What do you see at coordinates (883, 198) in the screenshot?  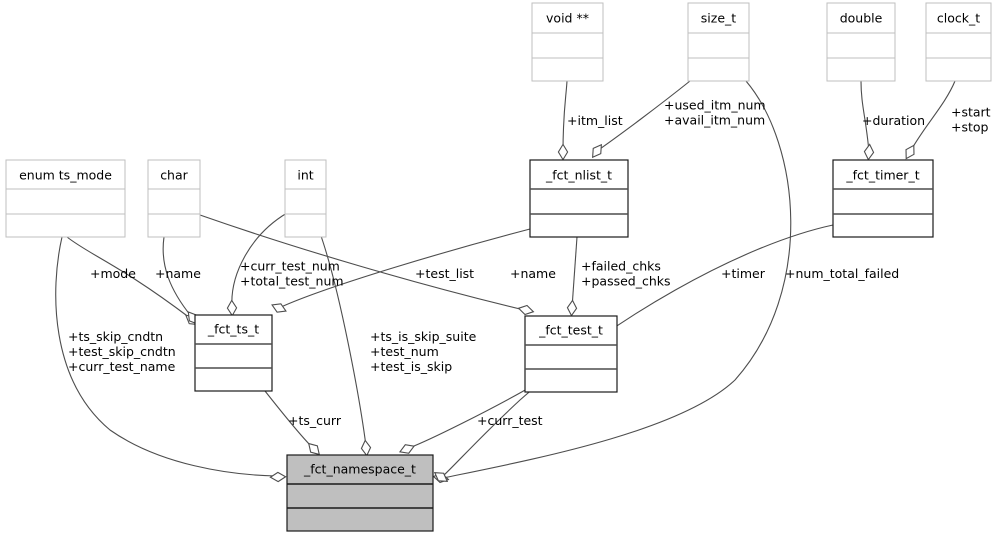 I see `class-box-fct_timer_t: _fct_timer_t` at bounding box center [883, 198].